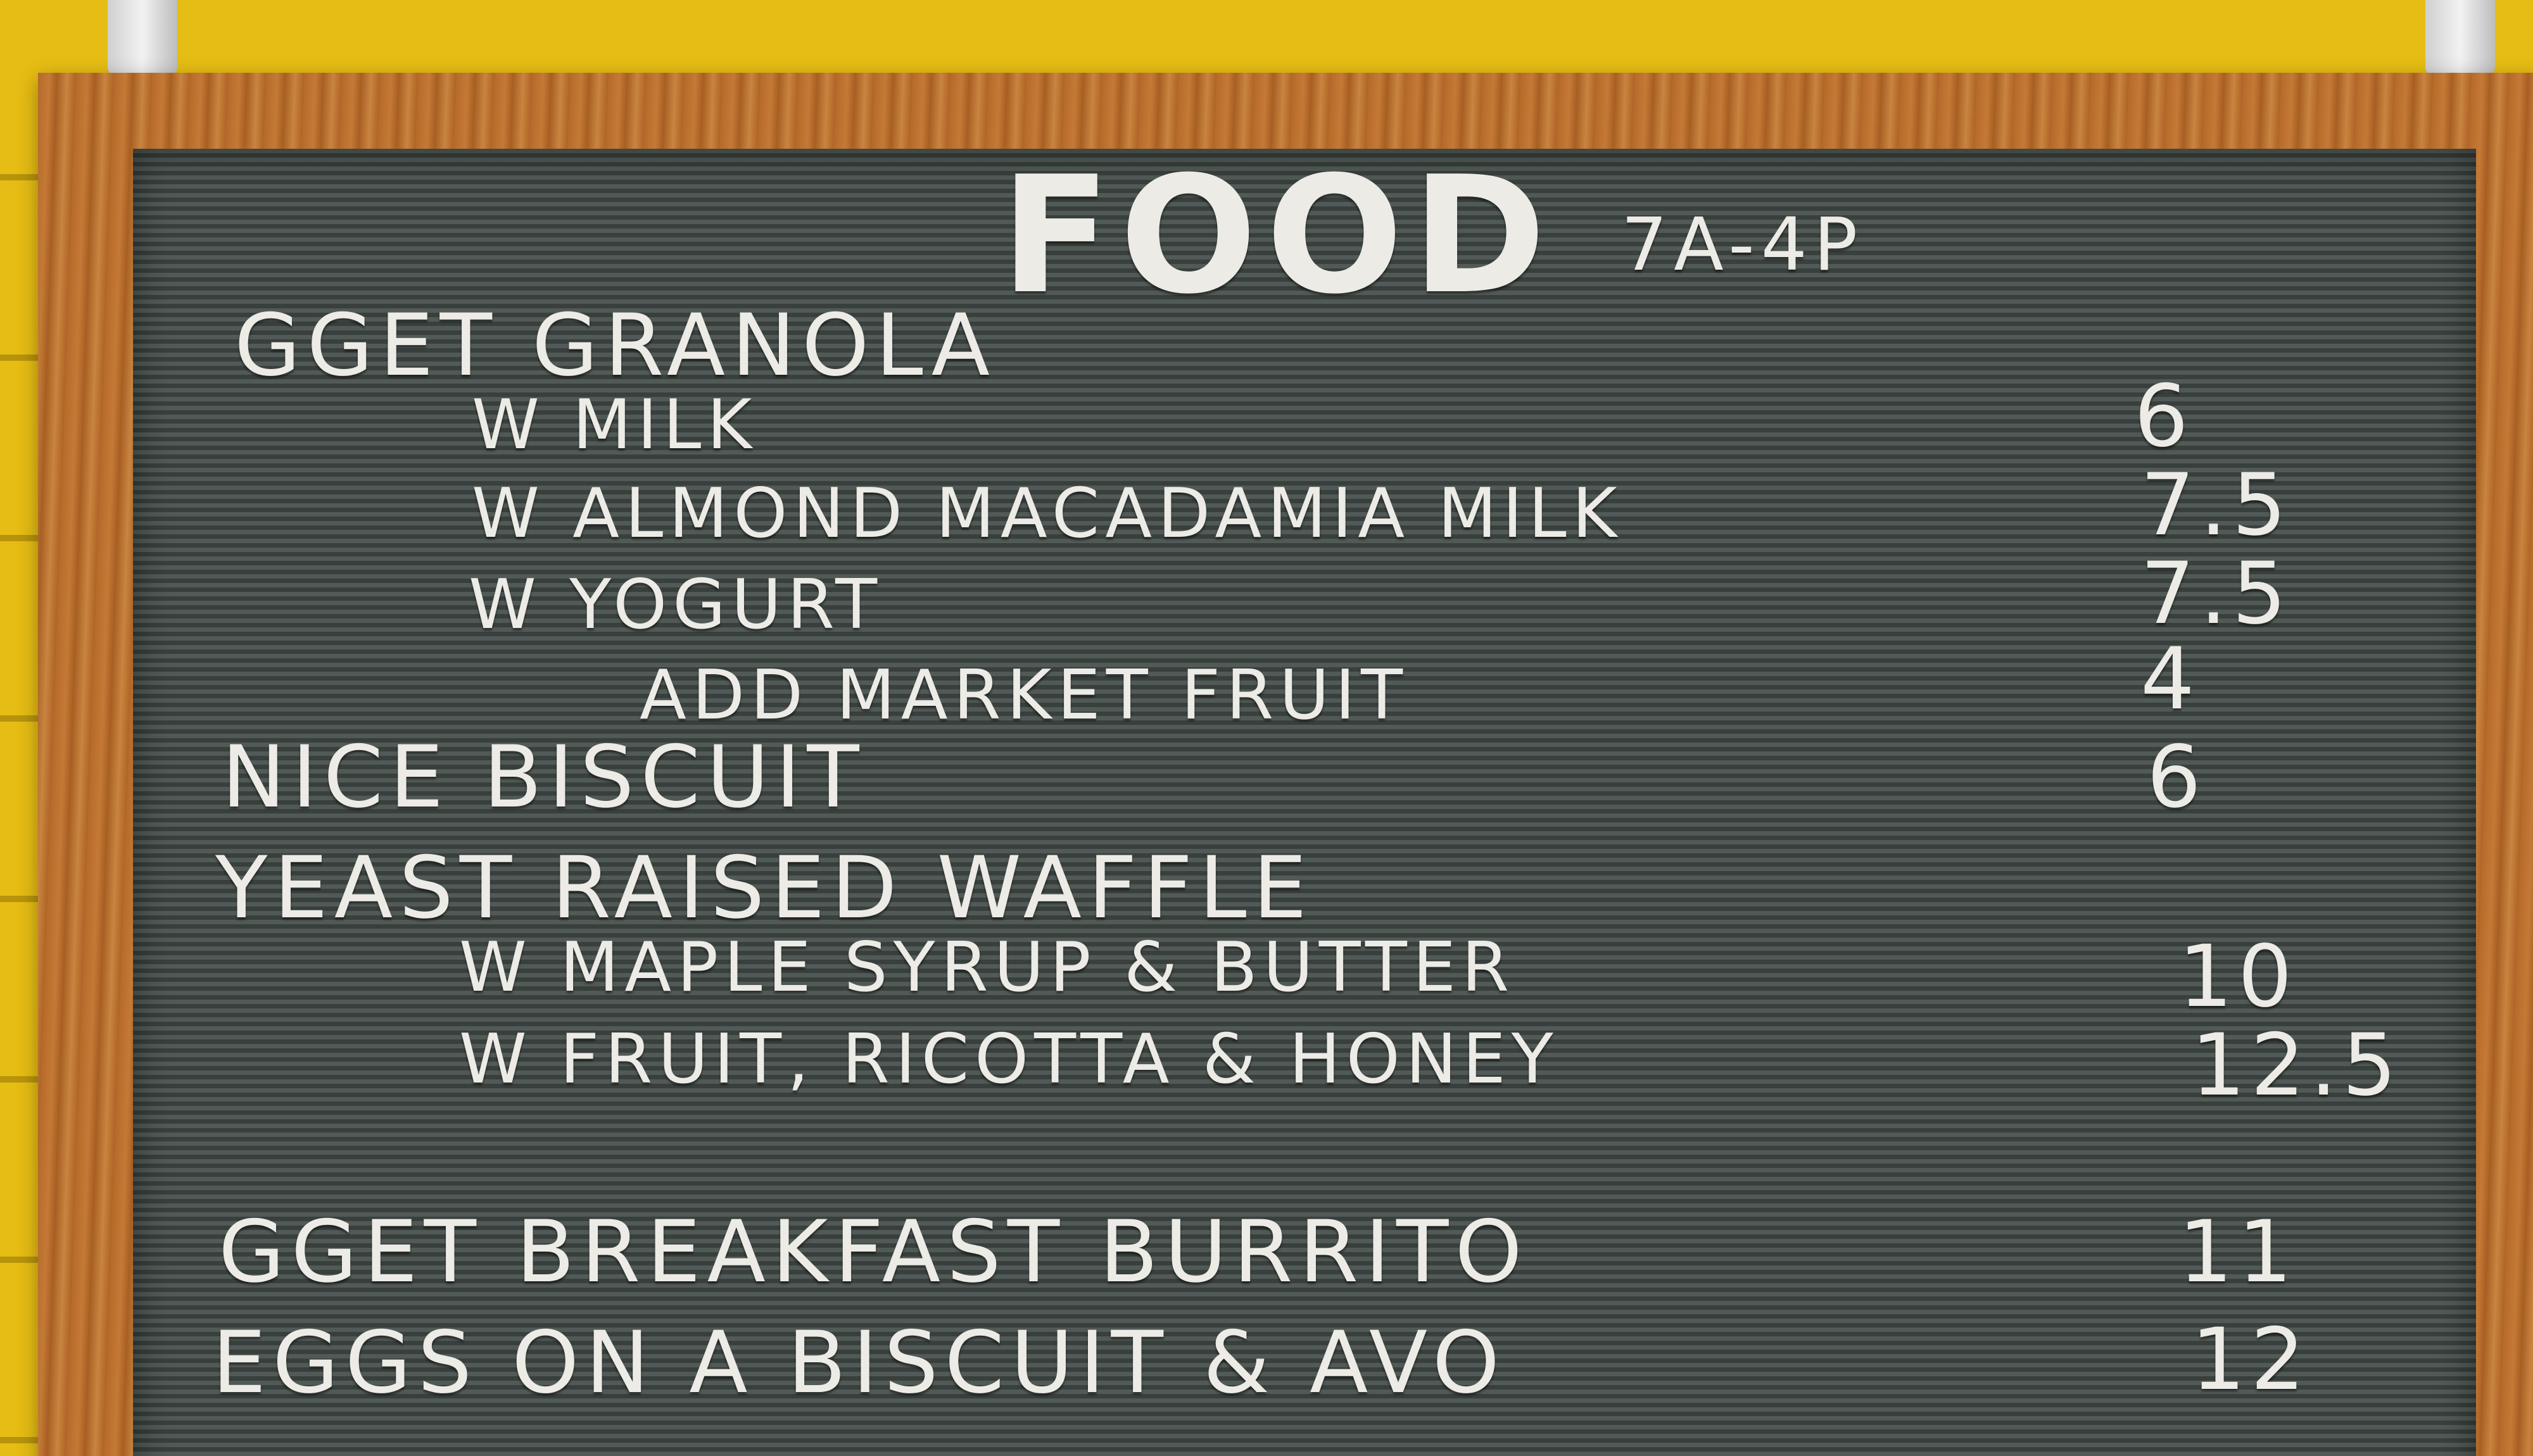  Describe the element at coordinates (1009, 1059) in the screenshot. I see `menu-item-name: W FRUIT, RICOTTA & HONEY` at that location.